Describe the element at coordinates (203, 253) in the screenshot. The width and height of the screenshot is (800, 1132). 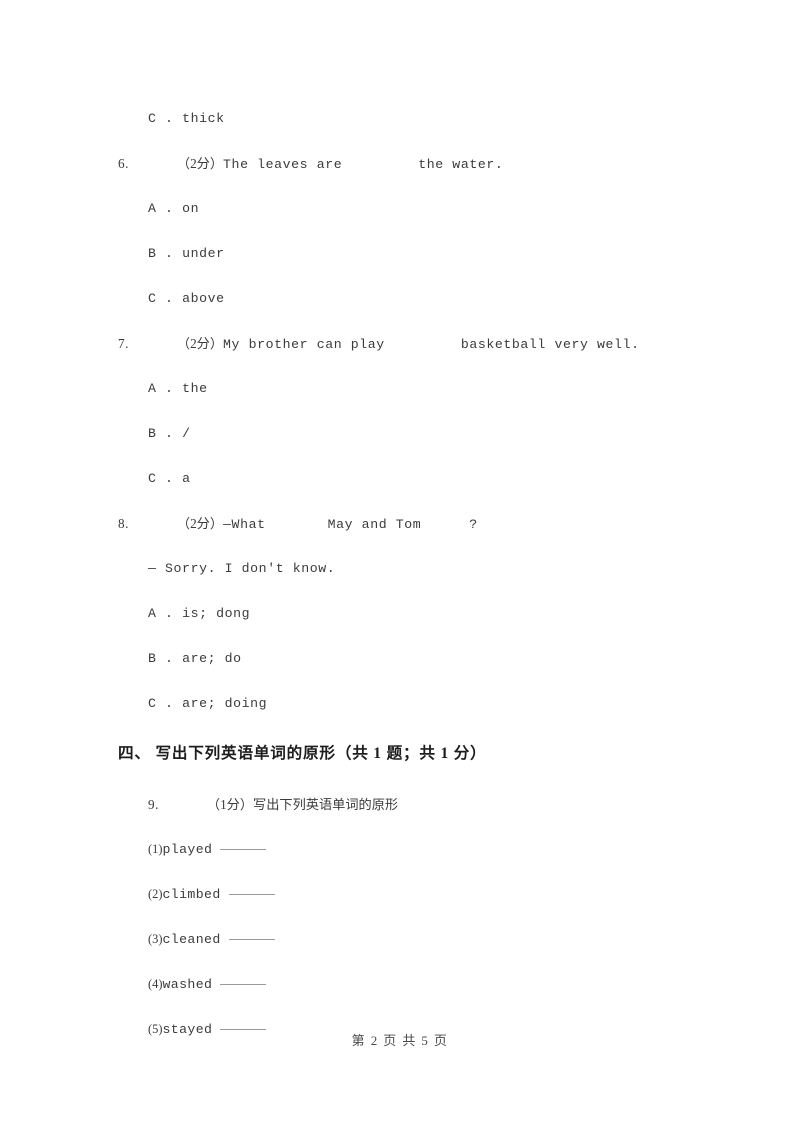
I see `option-text: under` at that location.